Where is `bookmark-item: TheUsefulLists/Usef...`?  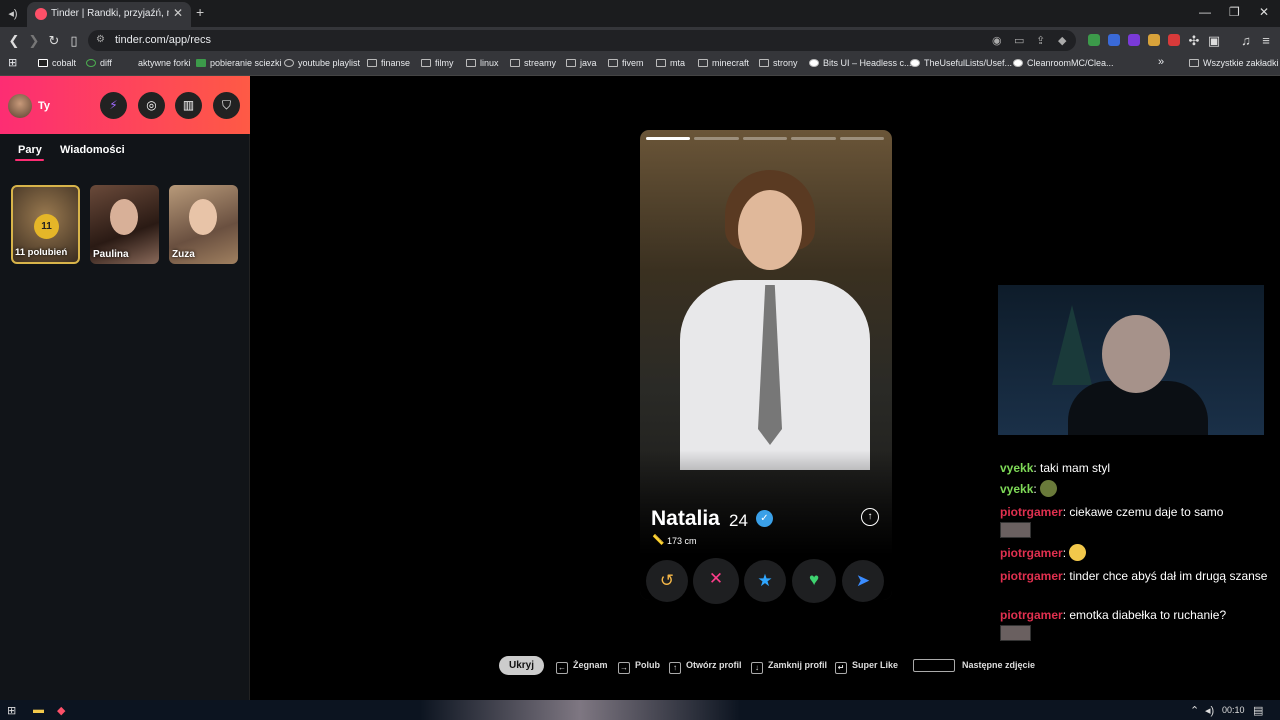
bookmark-item: TheUsefulLists/Usef... is located at coordinates (961, 63).